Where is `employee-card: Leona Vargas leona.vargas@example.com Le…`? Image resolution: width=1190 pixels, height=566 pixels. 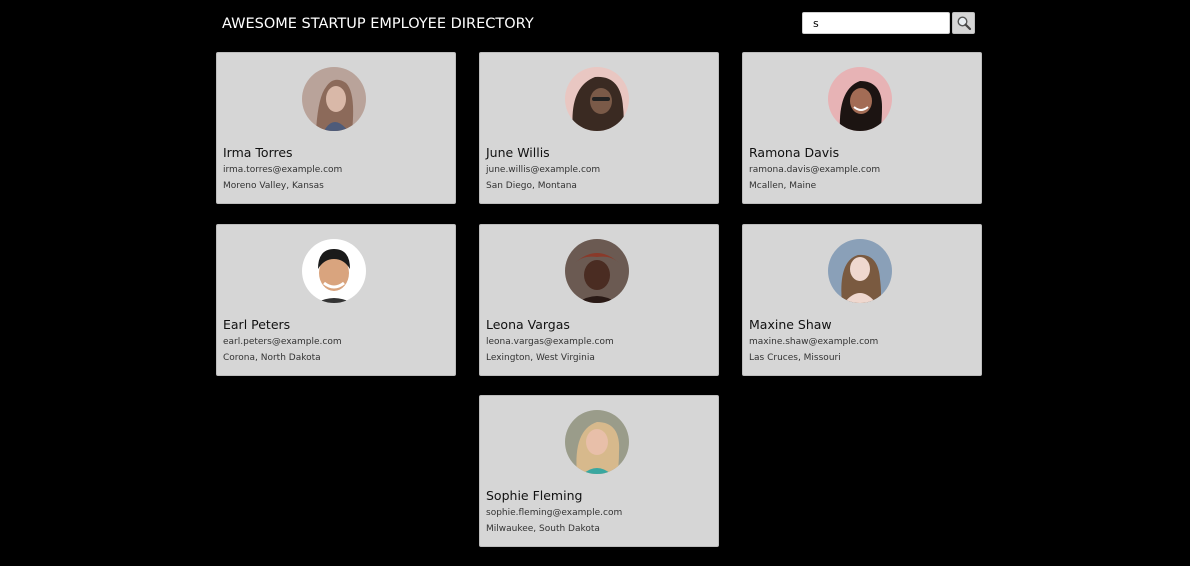 employee-card: Leona Vargas leona.vargas@example.com Le… is located at coordinates (599, 300).